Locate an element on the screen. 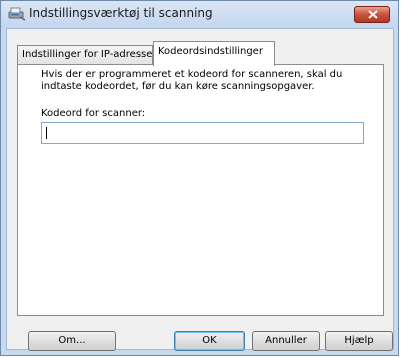  close-button is located at coordinates (372, 14).